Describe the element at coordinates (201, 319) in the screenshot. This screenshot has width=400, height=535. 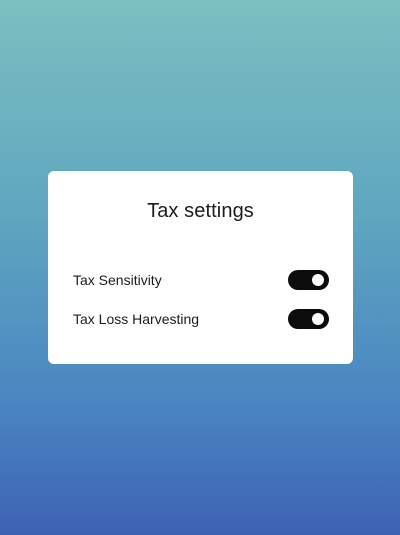
I see `setting-row-tax-loss-harvesting: Tax Loss Harvesting` at that location.